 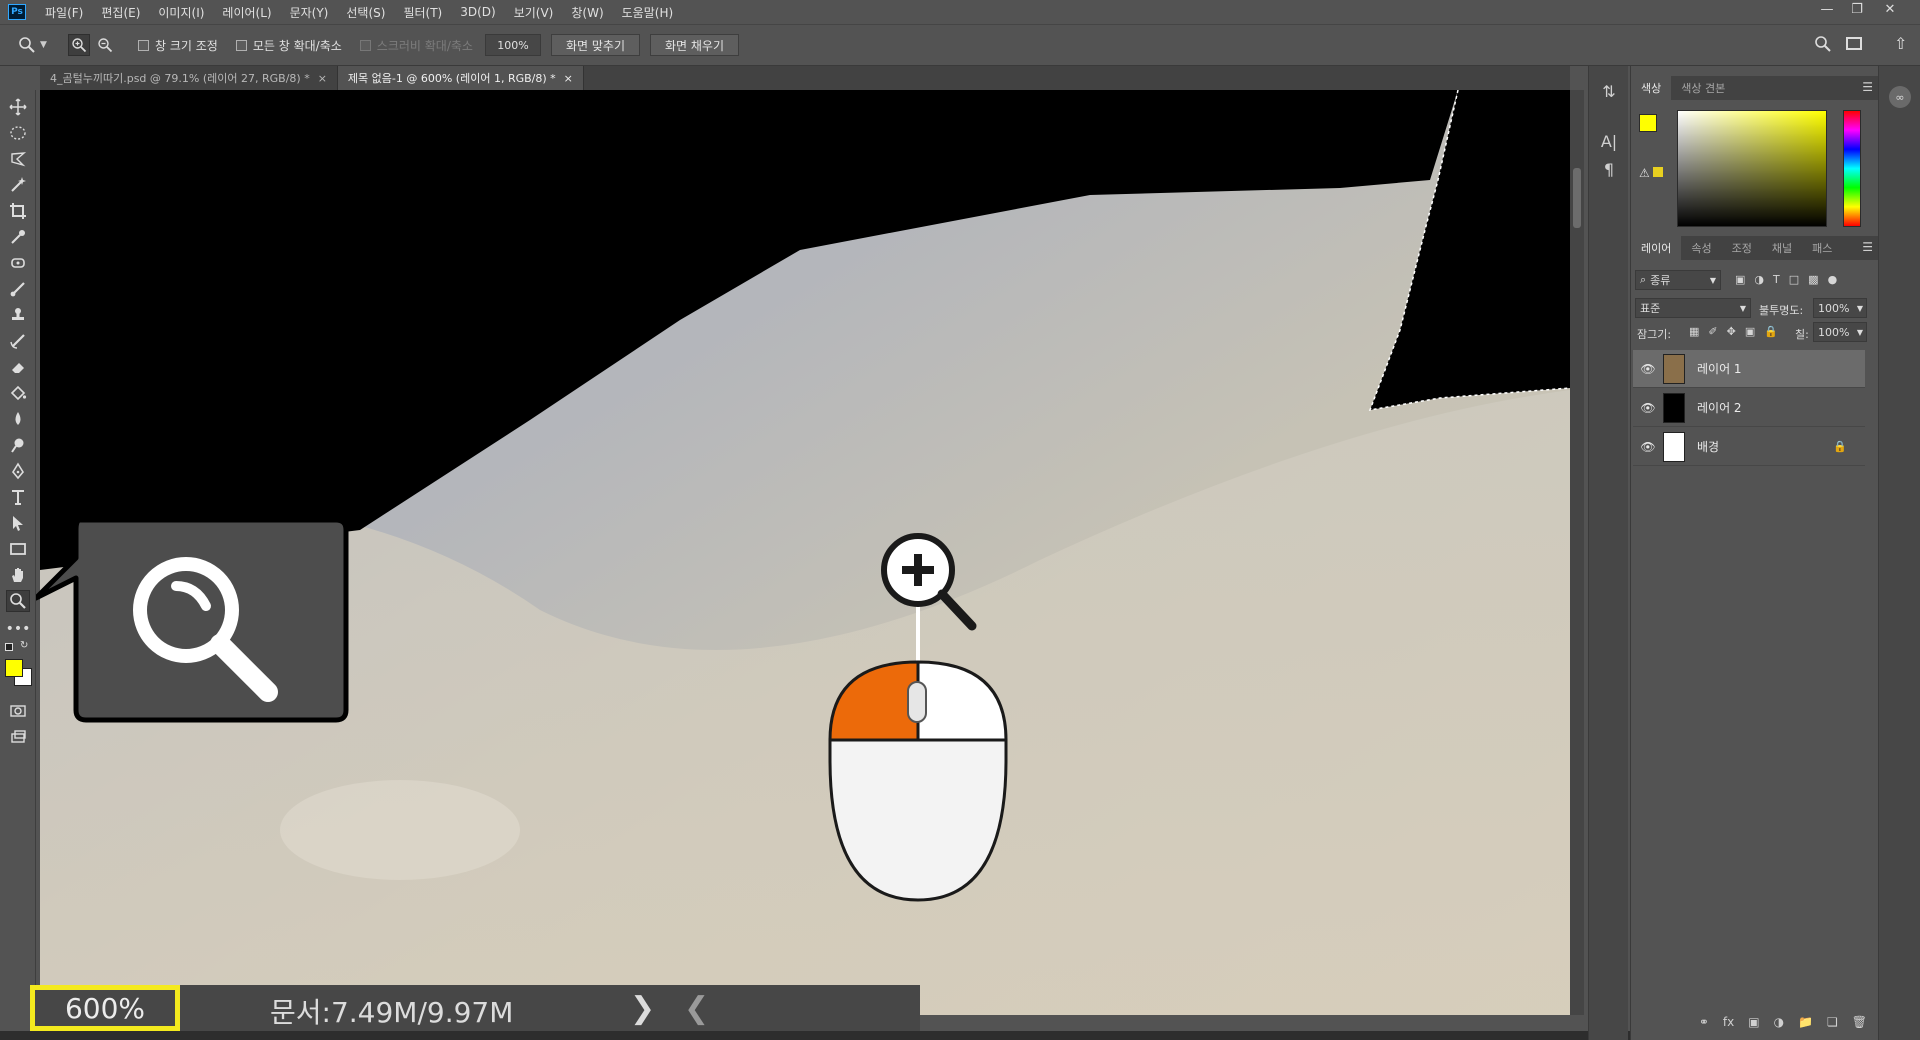 I want to click on zoom-all-windows-checkbox: 모든 창 확대/축소, so click(x=288, y=45).